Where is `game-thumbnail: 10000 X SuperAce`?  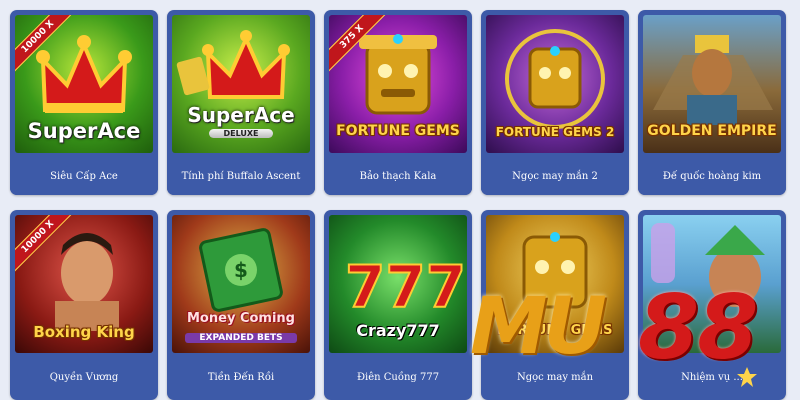
game-thumbnail: 10000 X SuperAce is located at coordinates (84, 84).